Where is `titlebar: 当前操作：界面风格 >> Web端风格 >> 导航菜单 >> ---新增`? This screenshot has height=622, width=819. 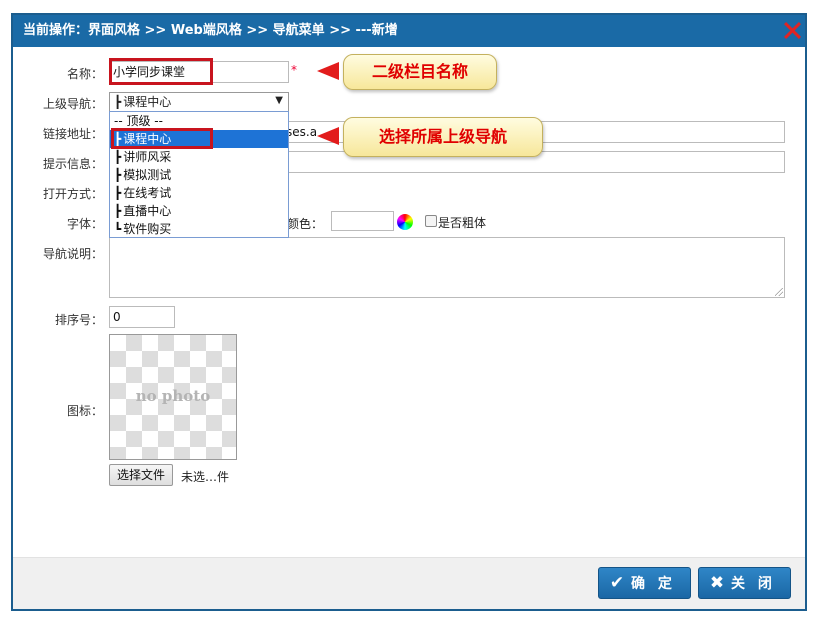 titlebar: 当前操作：界面风格 >> Web端风格 >> 导航菜单 >> ---新增 is located at coordinates (409, 31).